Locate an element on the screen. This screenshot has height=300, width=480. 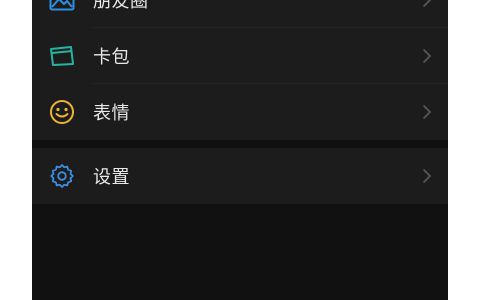
menu-item-label: 表情 is located at coordinates (111, 113).